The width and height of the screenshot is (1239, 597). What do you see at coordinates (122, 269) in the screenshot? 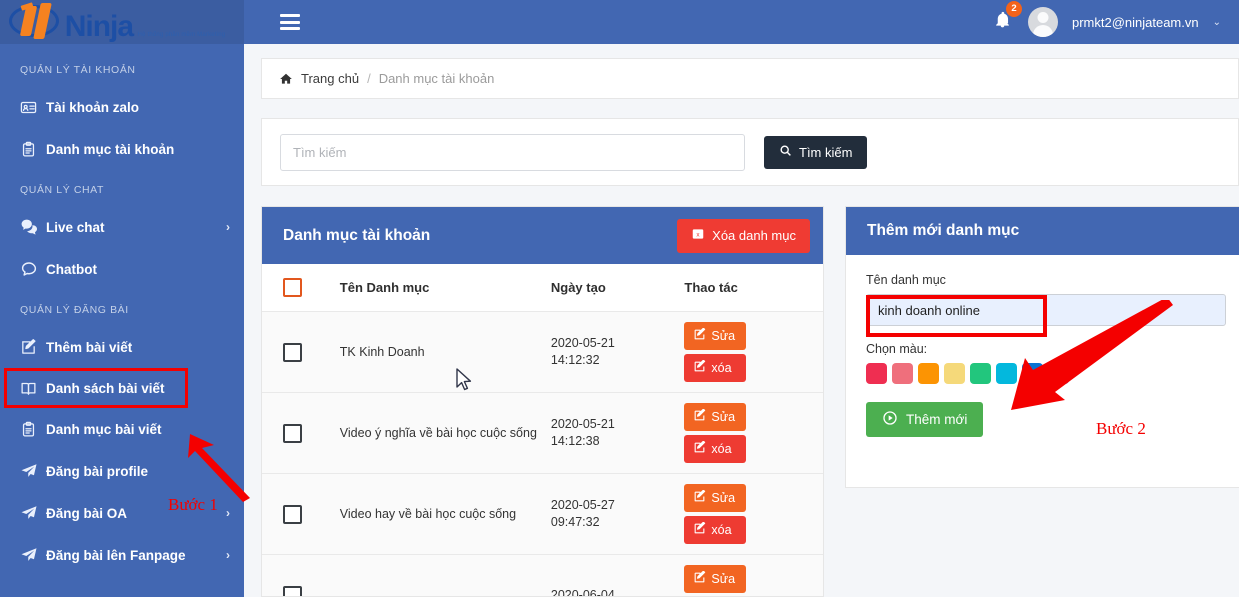
I see `sidebar-item-chatbot: Chatbot` at bounding box center [122, 269].